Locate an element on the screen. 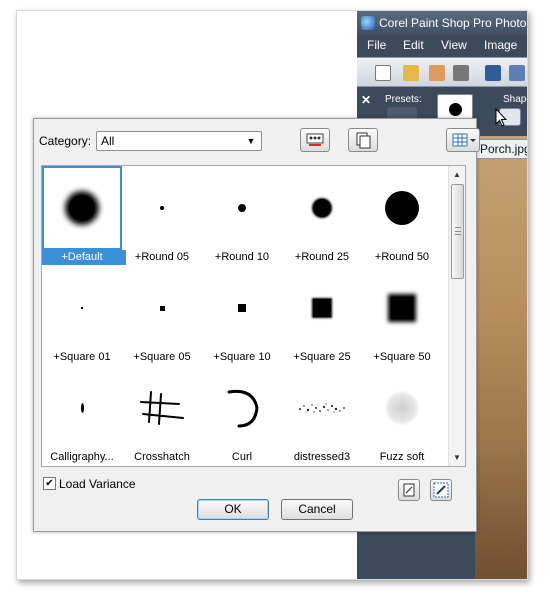  app-title-bar: Corel Paint Shop Pro Photo is located at coordinates (442, 23).